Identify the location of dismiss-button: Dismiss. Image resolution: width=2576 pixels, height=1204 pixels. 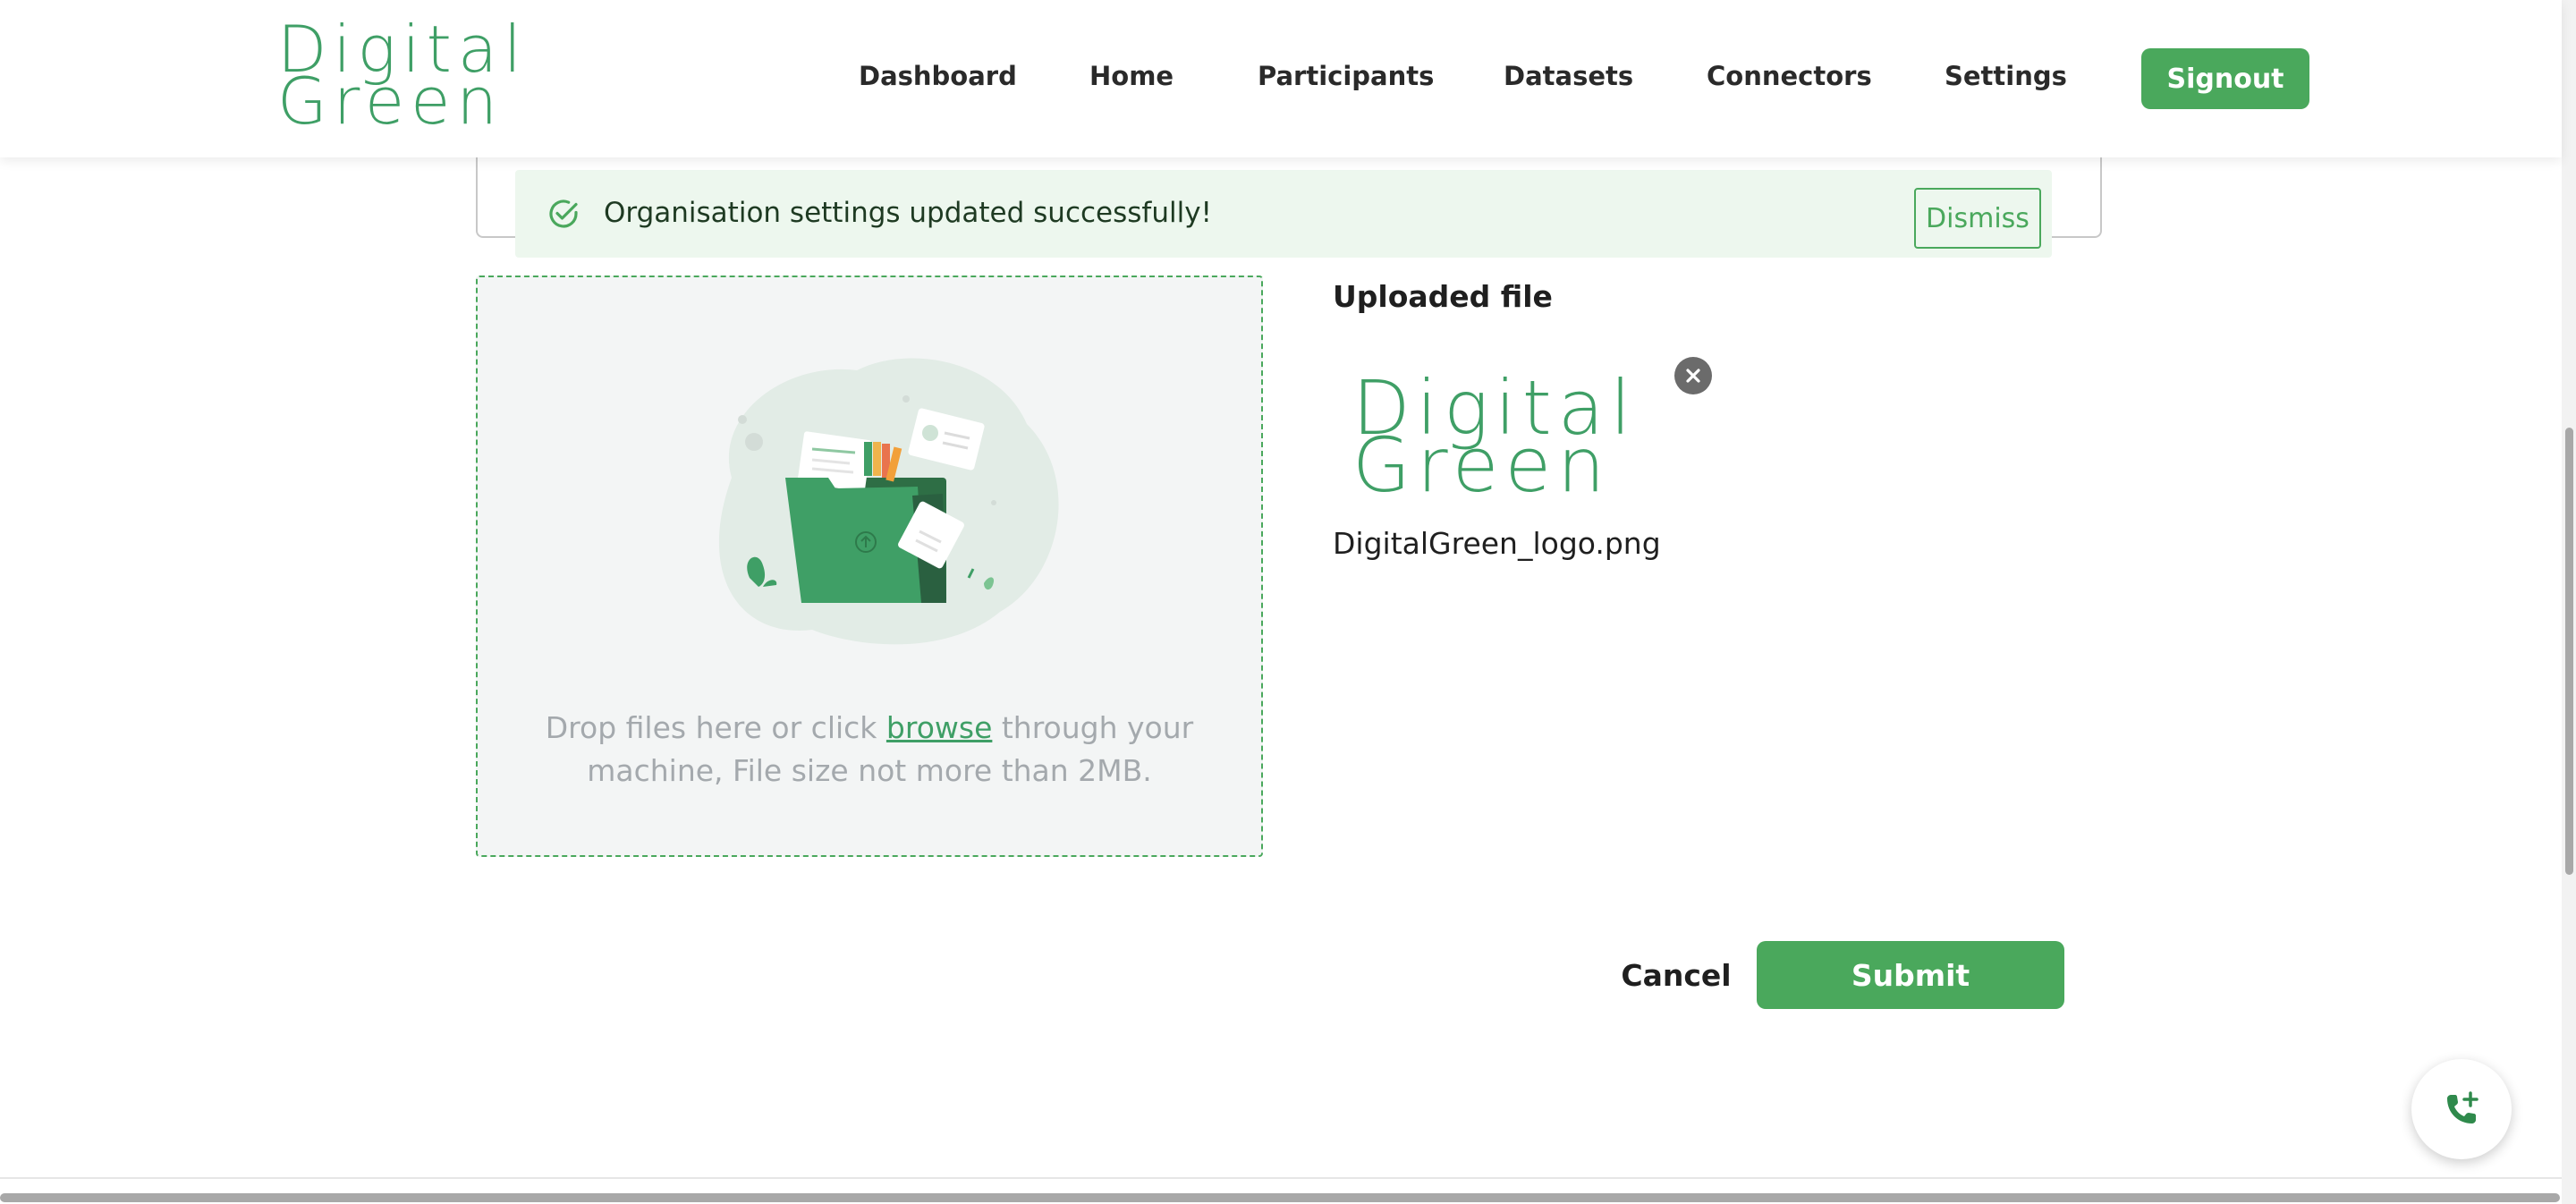
(1977, 219).